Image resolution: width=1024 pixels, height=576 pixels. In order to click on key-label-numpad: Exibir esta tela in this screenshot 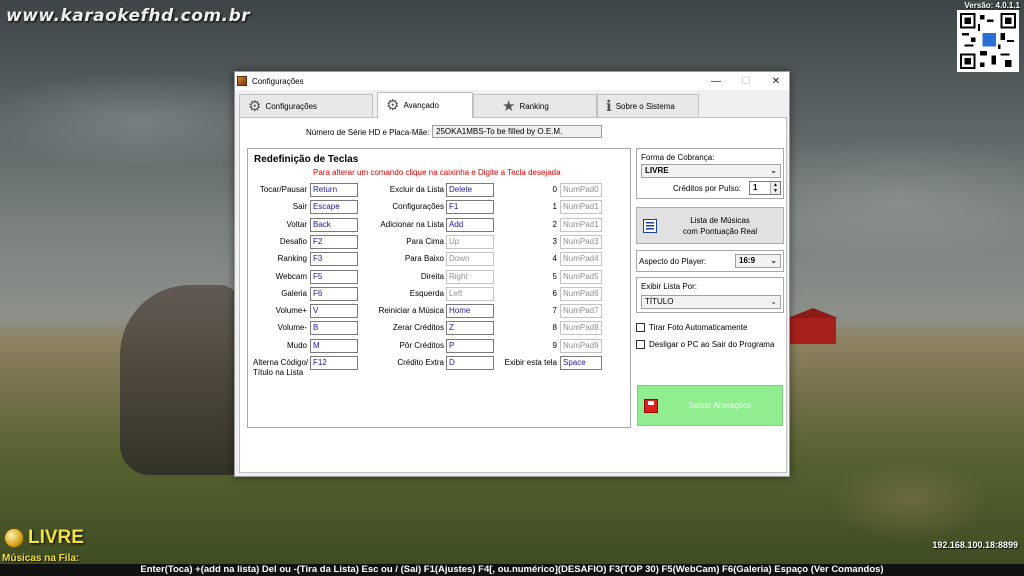, I will do `click(402, 363)`.